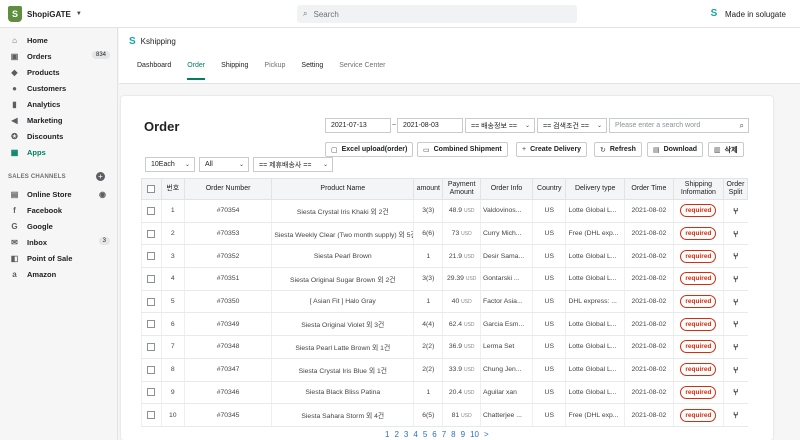 The height and width of the screenshot is (440, 800). I want to click on order-search-placeholder: Please enter a search word, so click(658, 125).